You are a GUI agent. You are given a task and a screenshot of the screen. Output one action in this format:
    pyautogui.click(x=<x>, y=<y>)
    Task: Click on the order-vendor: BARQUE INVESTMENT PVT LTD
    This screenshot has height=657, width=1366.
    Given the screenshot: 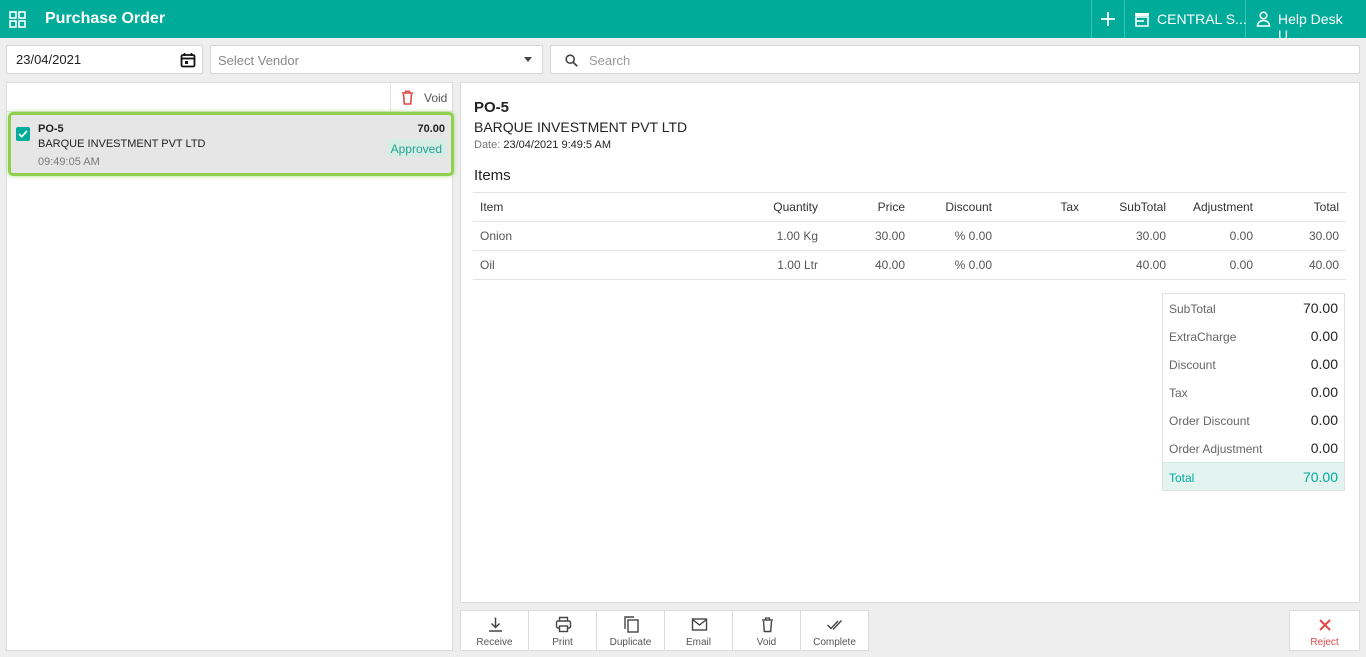 What is the action you would take?
    pyautogui.click(x=122, y=144)
    